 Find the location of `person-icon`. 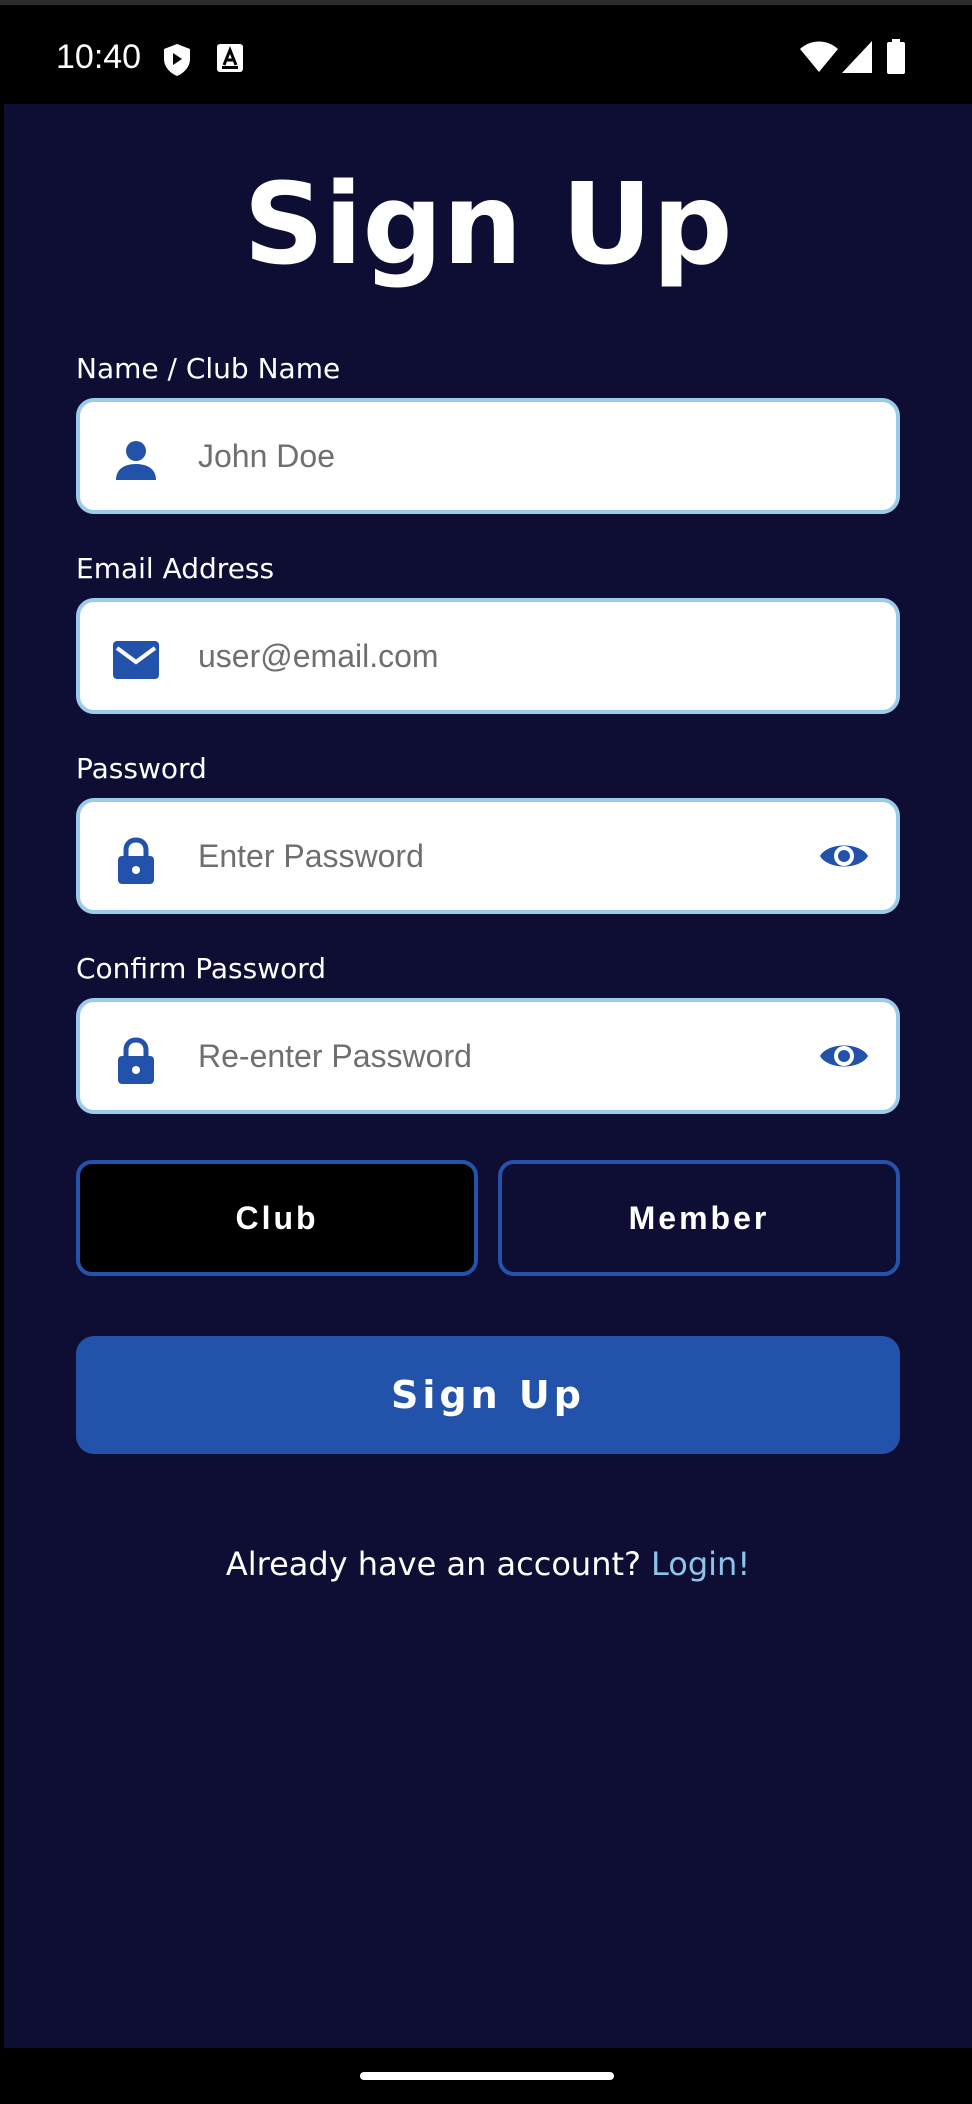

person-icon is located at coordinates (136, 460).